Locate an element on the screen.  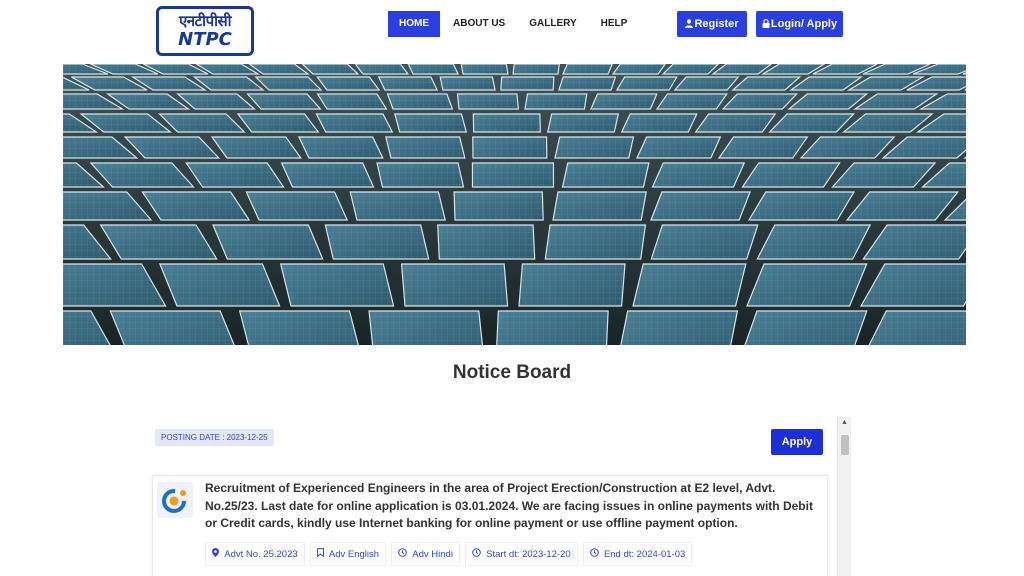
login-apply-button: Login/ Apply is located at coordinates (799, 24).